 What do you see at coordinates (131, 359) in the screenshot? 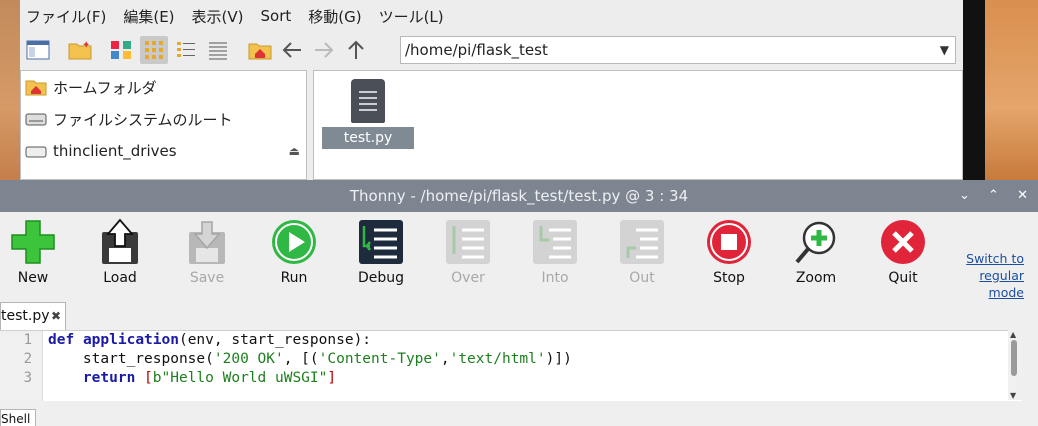
I see `code-fragment: start_response(` at bounding box center [131, 359].